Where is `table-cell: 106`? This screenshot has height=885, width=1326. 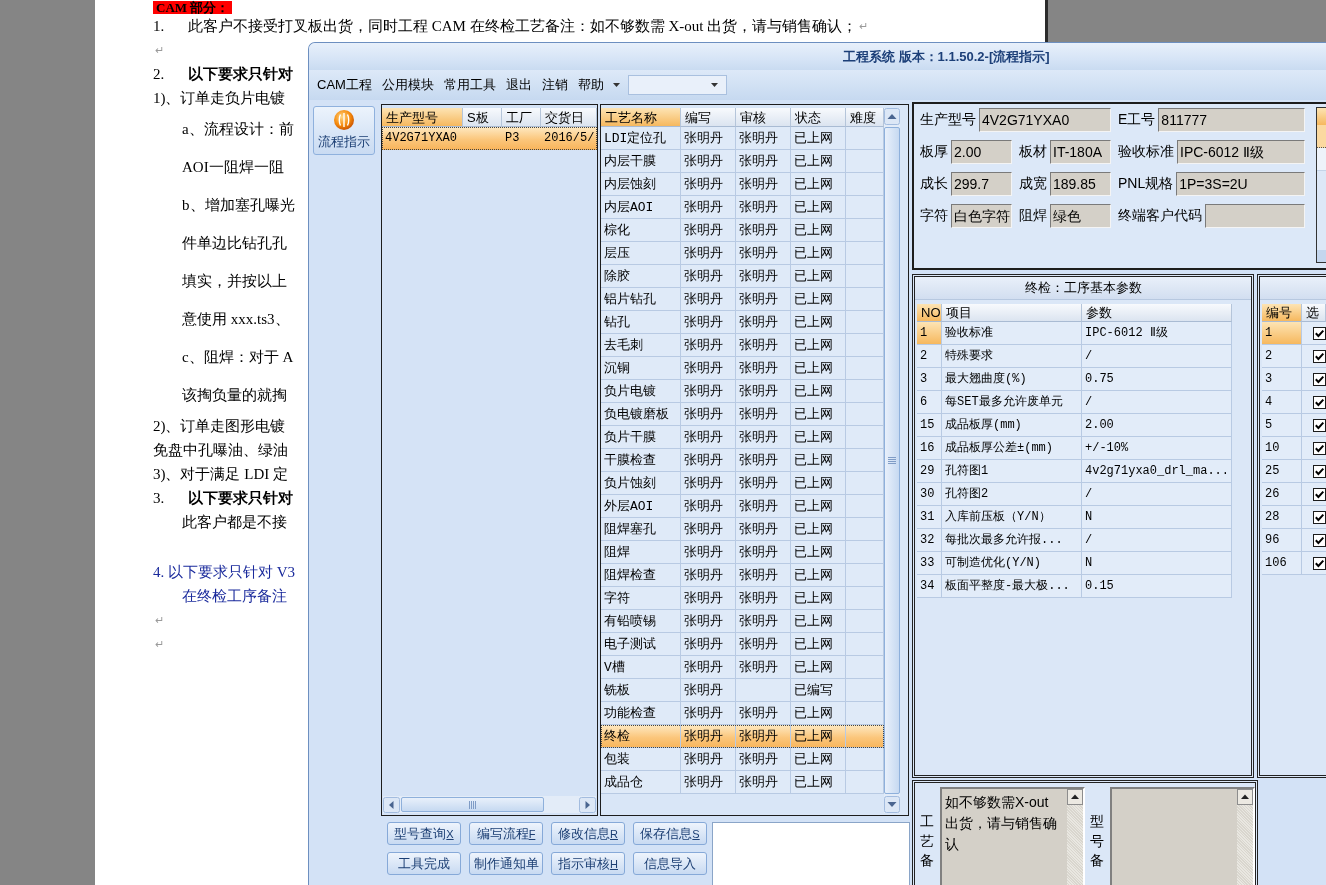 table-cell: 106 is located at coordinates (1282, 563).